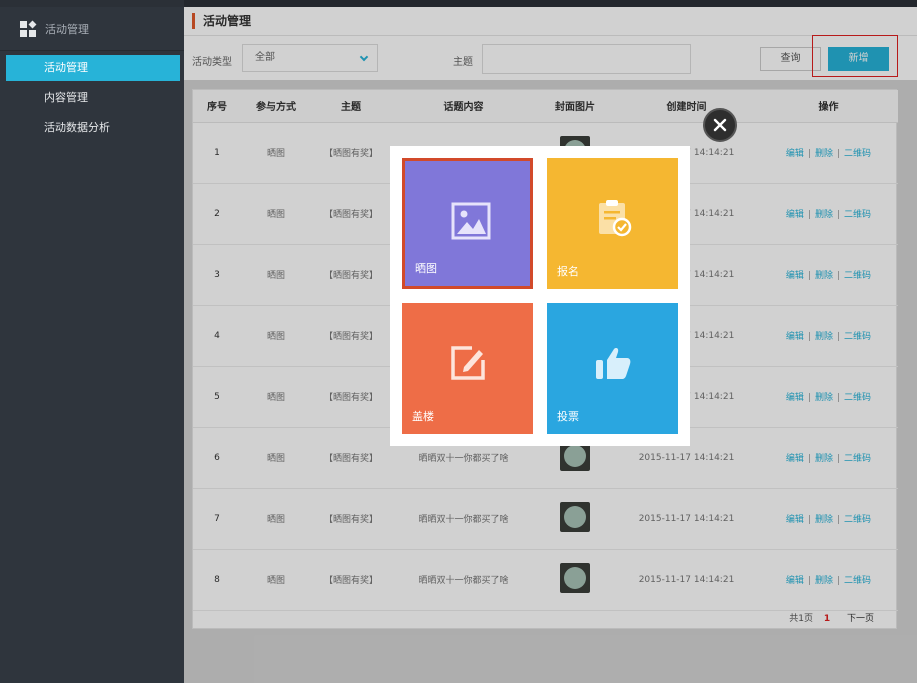  What do you see at coordinates (28, 28) in the screenshot?
I see `dashboard-icon` at bounding box center [28, 28].